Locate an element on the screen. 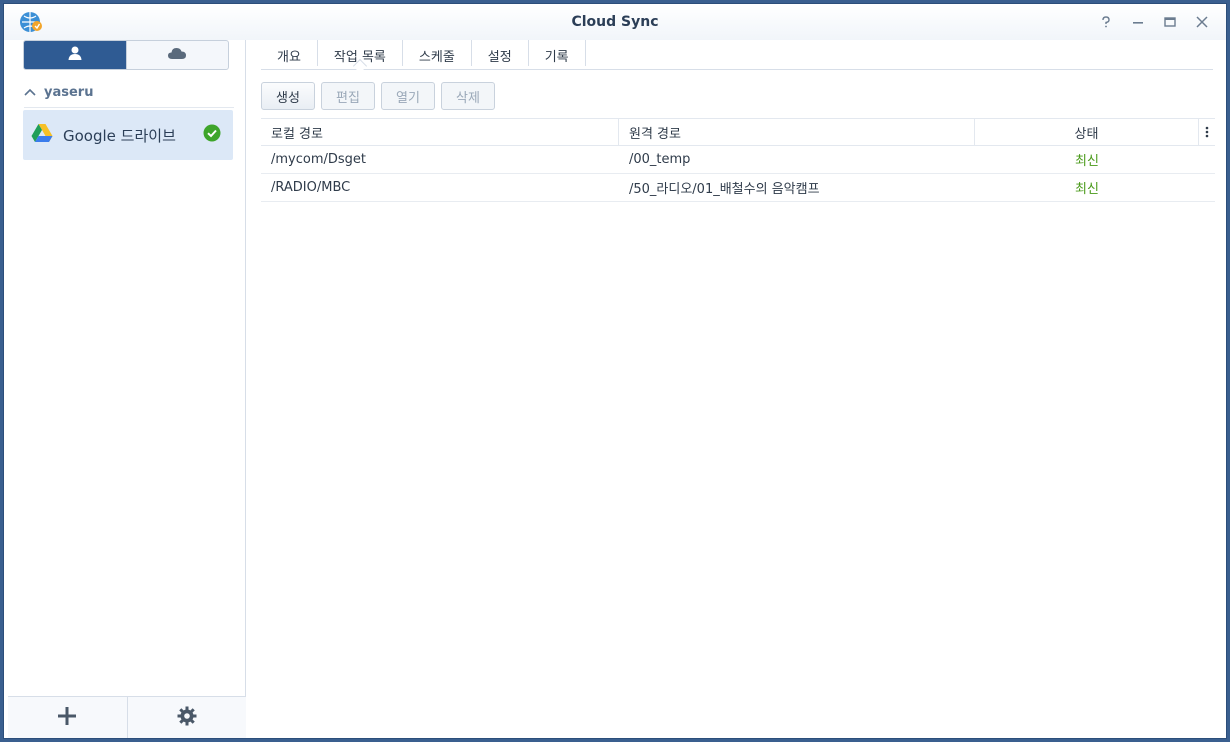  sidebar-view-switch is located at coordinates (126, 55).